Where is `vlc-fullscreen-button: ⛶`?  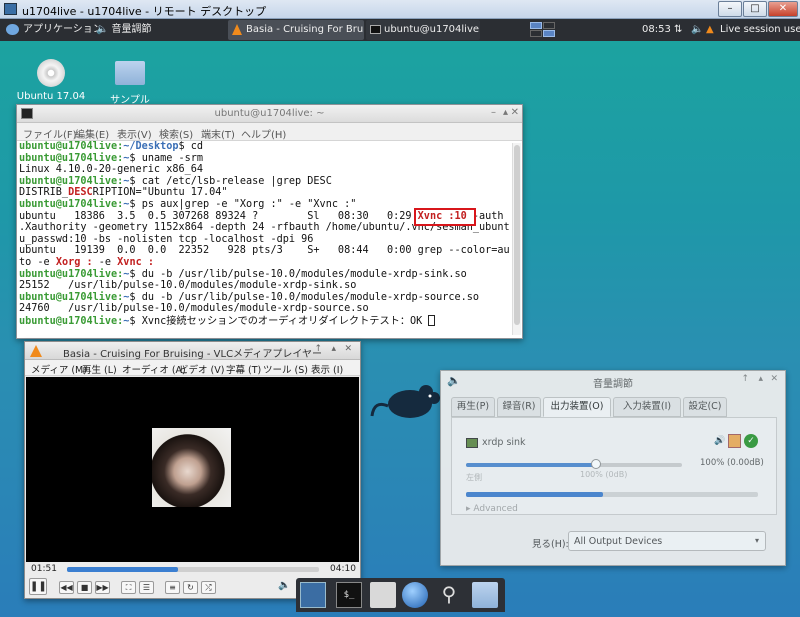 vlc-fullscreen-button: ⛶ is located at coordinates (128, 587).